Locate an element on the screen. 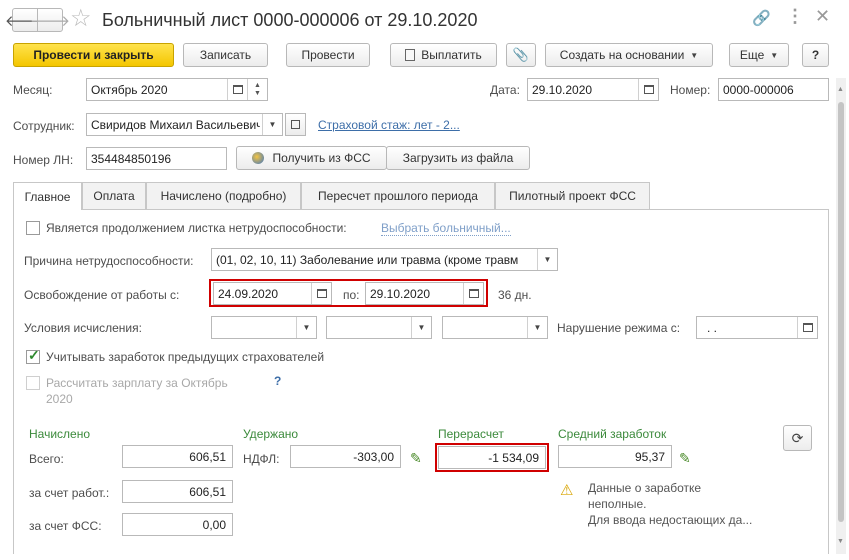 This screenshot has height=560, width=849. month-field: Октябрь 2020 ▲ ▼ is located at coordinates (177, 89).